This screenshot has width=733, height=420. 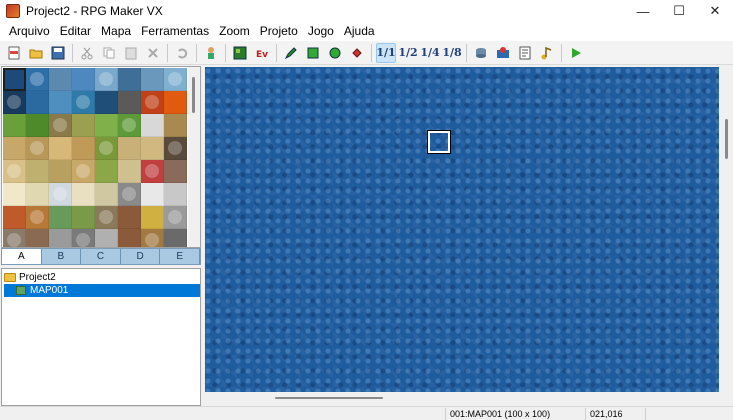 What do you see at coordinates (726, 139) in the screenshot?
I see `map-vscroll-thumb` at bounding box center [726, 139].